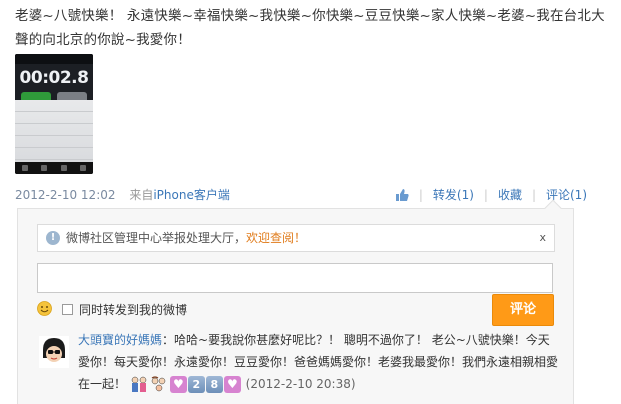 Image resolution: width=621 pixels, height=404 pixels. I want to click on info-icon: !, so click(53, 238).